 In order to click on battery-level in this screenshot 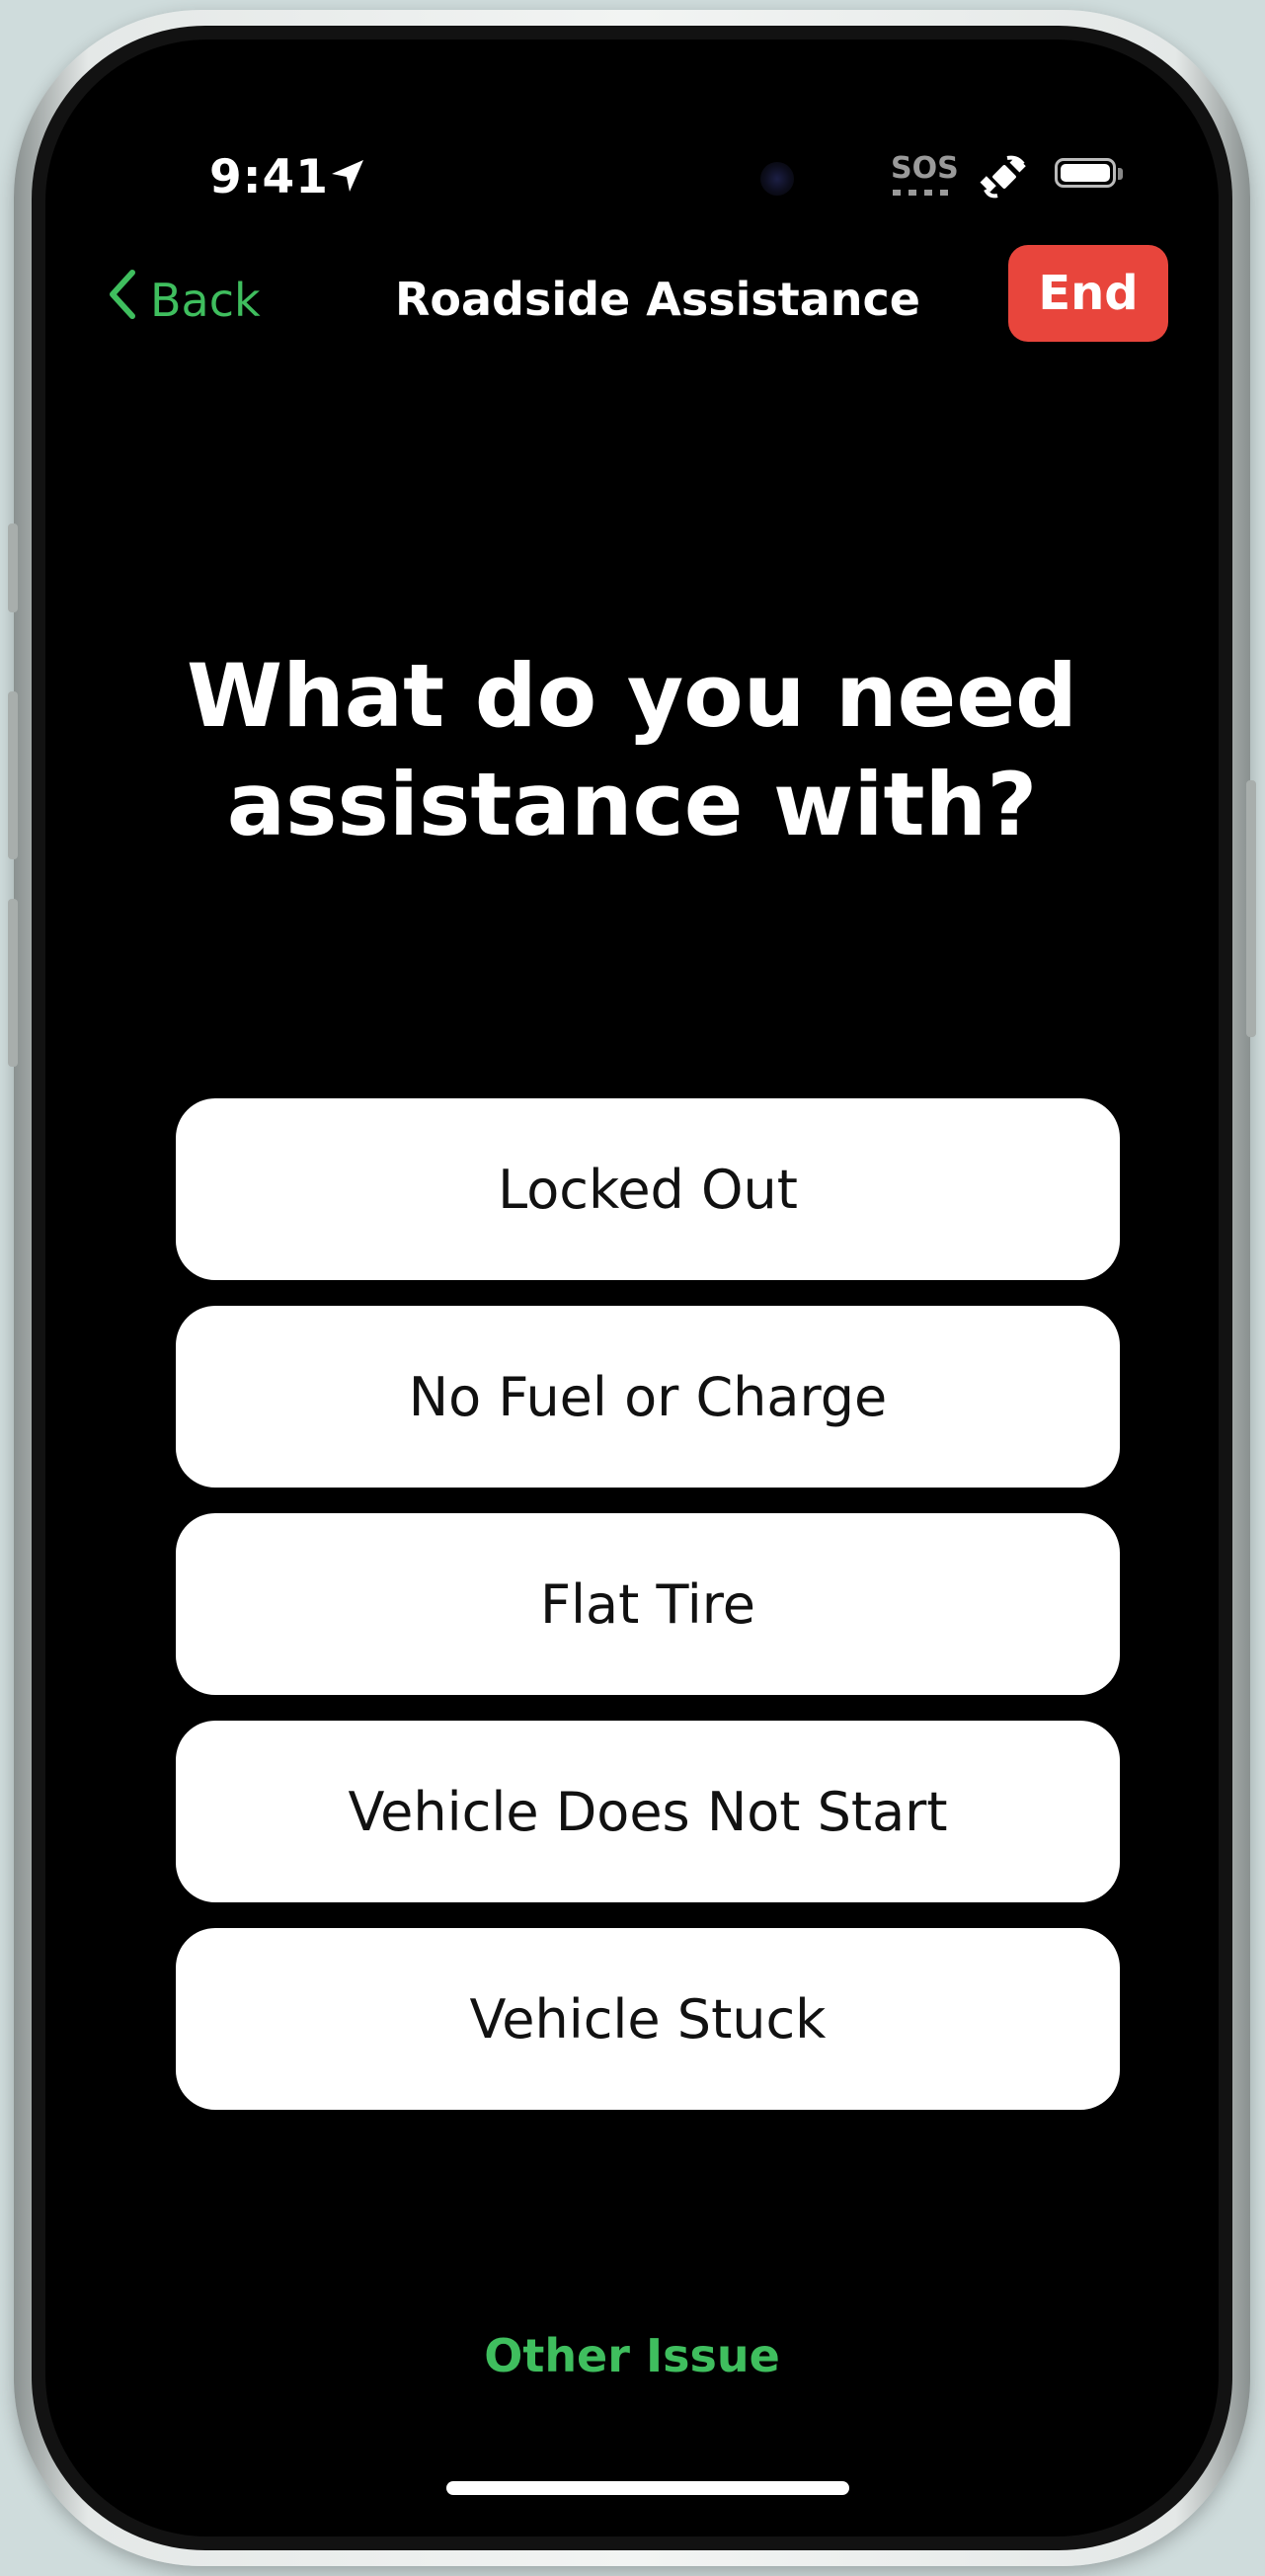, I will do `click(1085, 173)`.